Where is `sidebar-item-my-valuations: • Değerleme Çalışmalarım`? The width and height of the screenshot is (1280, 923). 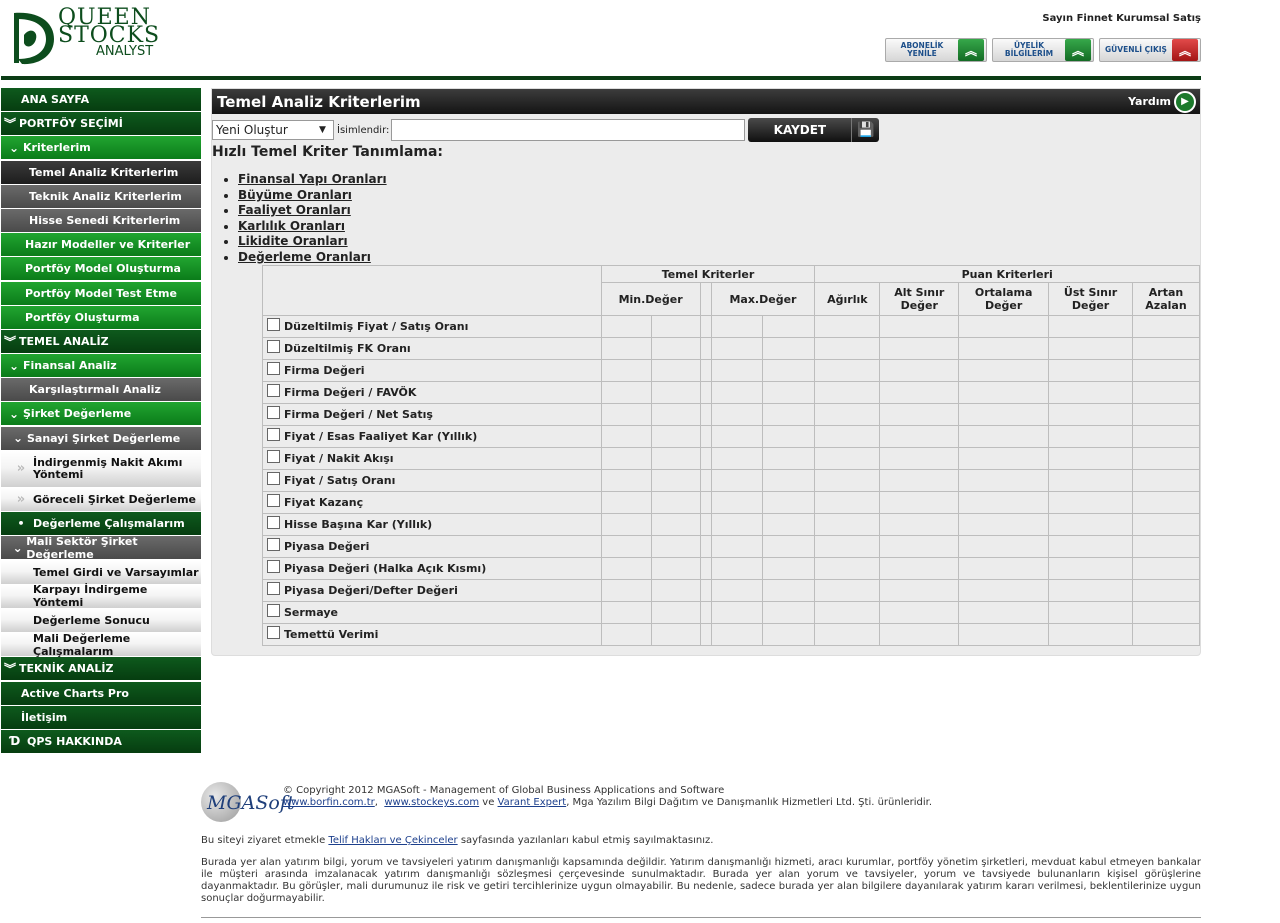
sidebar-item-my-valuations: • Değerleme Çalışmalarım is located at coordinates (101, 524).